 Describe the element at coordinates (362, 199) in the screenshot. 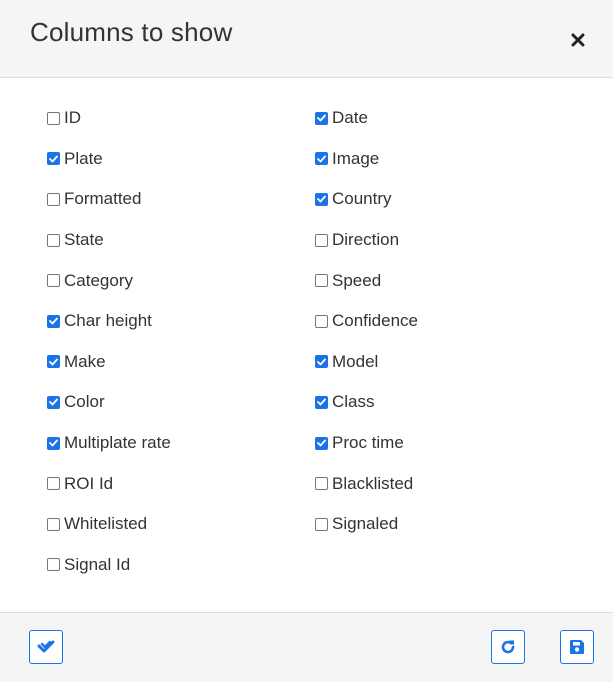

I see `column-option-label: Country` at that location.